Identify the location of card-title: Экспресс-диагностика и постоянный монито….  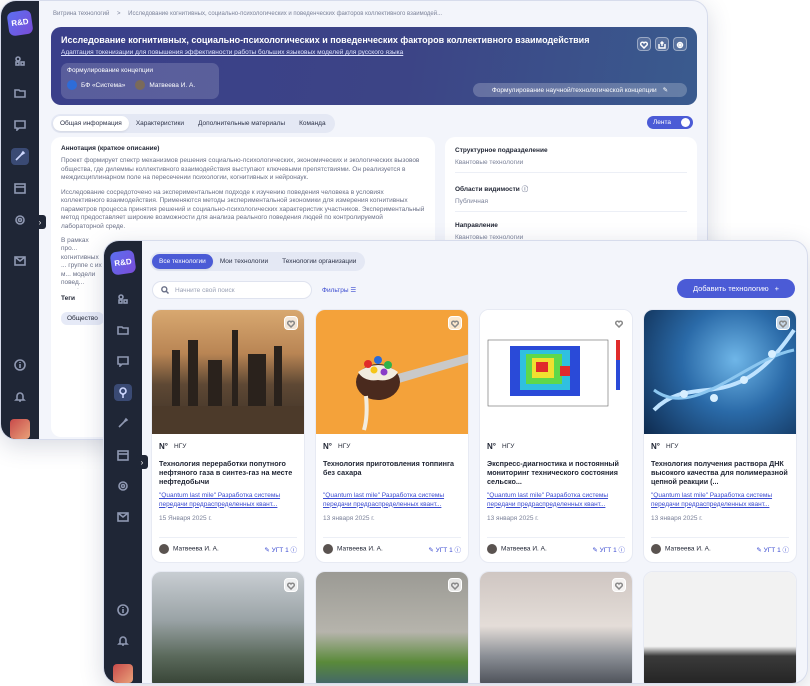
(556, 472).